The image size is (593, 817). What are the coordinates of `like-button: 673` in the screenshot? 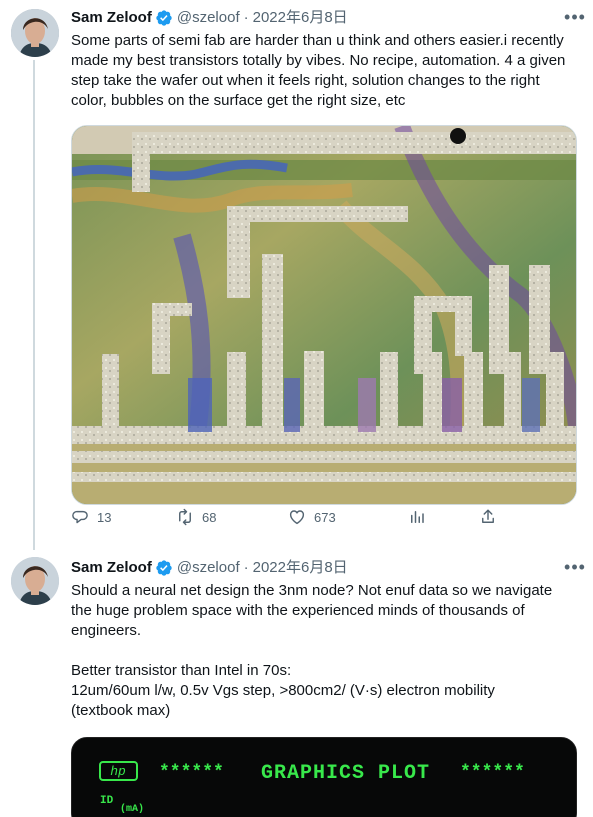 It's located at (312, 517).